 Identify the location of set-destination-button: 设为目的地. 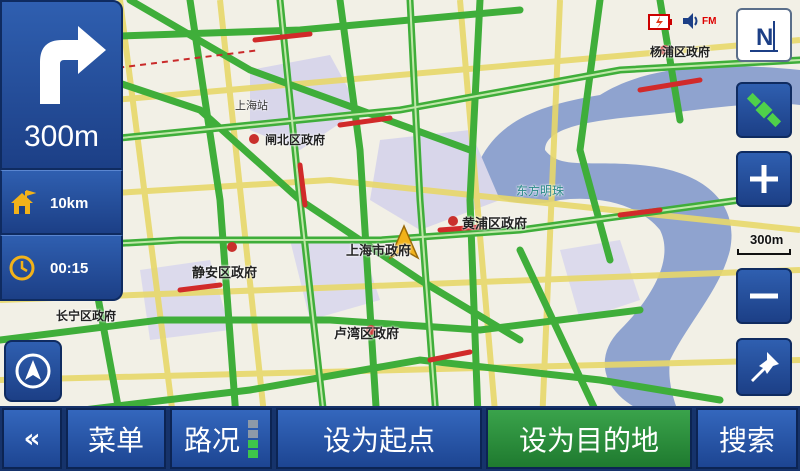
(589, 438).